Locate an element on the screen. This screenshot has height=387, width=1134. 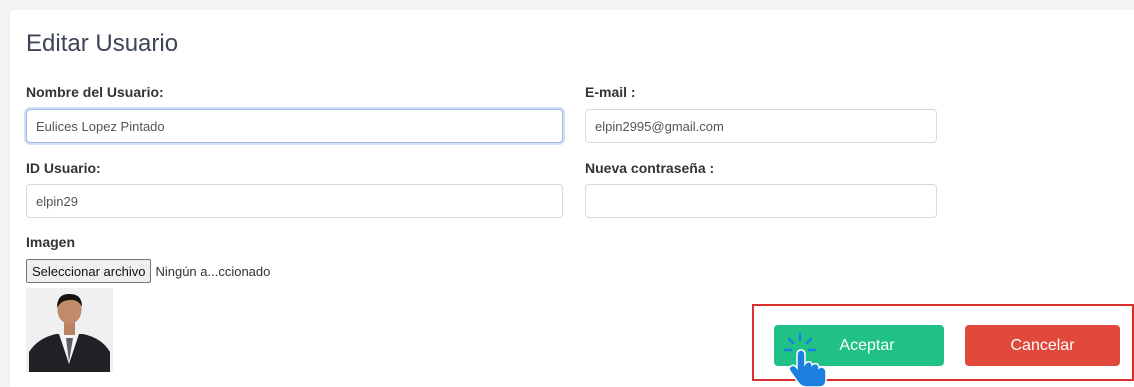
user-id-label: ID Usuario: is located at coordinates (63, 168).